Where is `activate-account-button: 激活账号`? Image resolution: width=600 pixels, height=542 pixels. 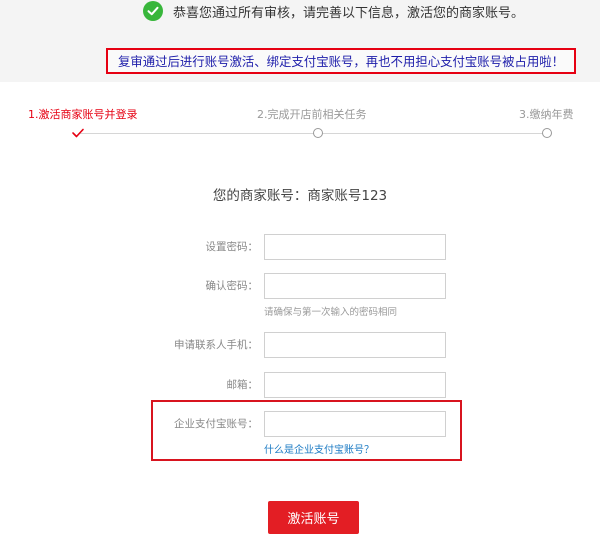 activate-account-button: 激活账号 is located at coordinates (313, 517).